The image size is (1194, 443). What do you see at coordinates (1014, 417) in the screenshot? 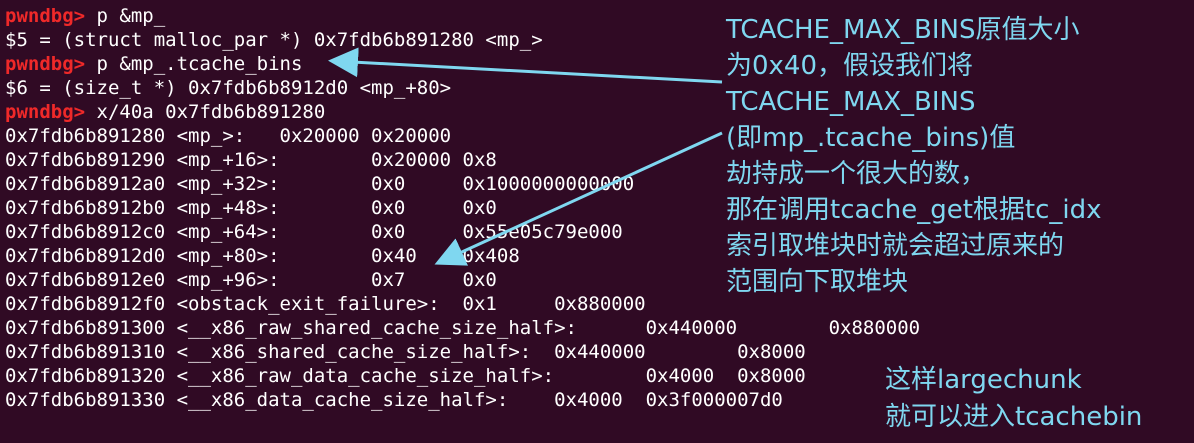
I see `annotation-line: 就可以进入tcachebin` at bounding box center [1014, 417].